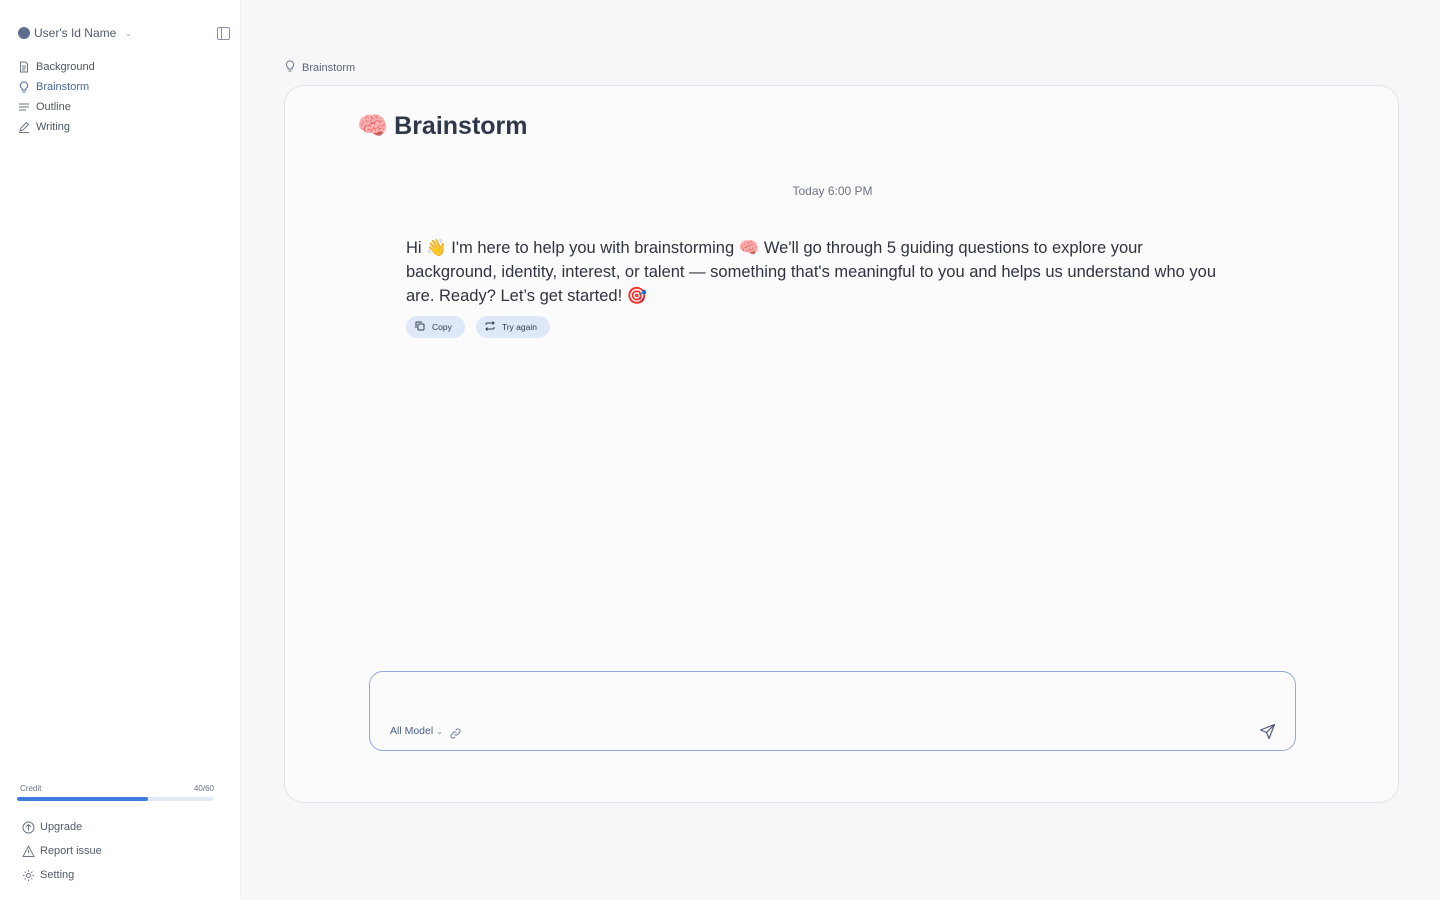 This screenshot has height=900, width=1440. I want to click on copy-button: Copy, so click(435, 327).